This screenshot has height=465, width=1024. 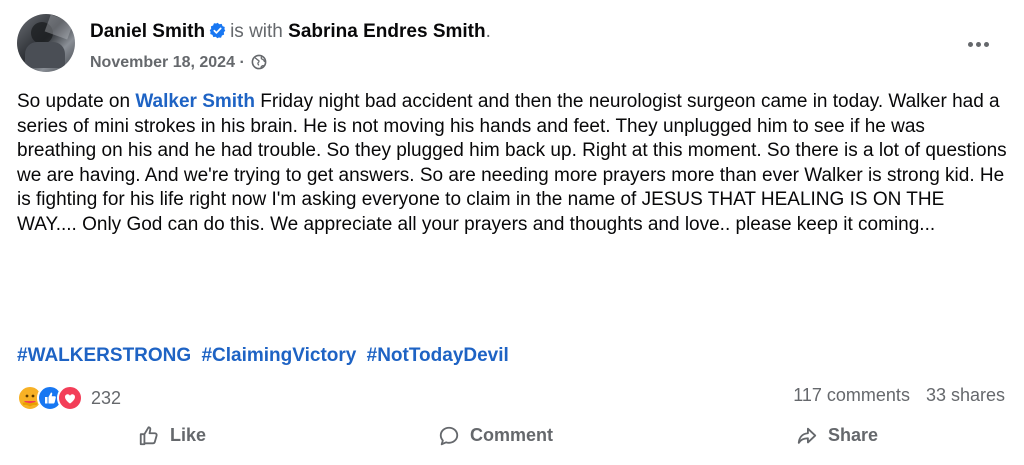 I want to click on more-options-button, so click(x=978, y=44).